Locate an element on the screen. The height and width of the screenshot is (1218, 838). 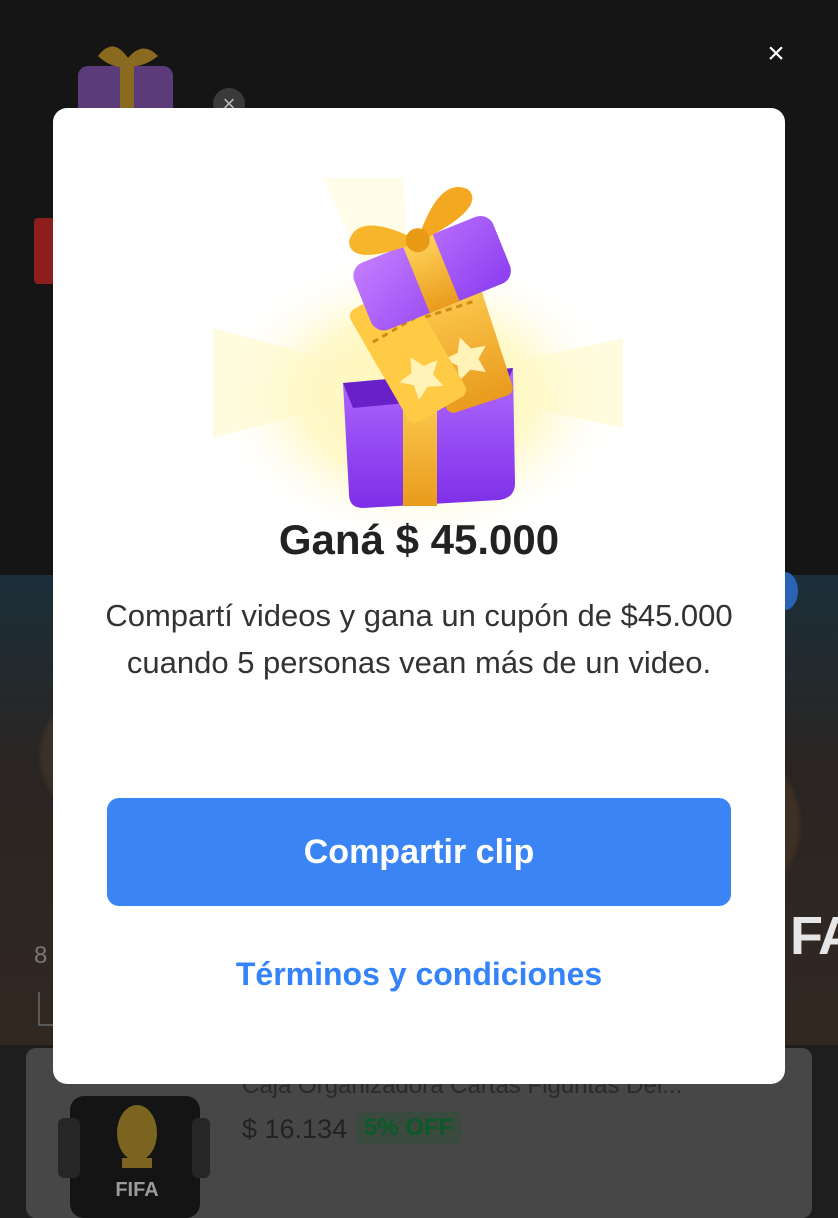
background-counter: 8 is located at coordinates (41, 955).